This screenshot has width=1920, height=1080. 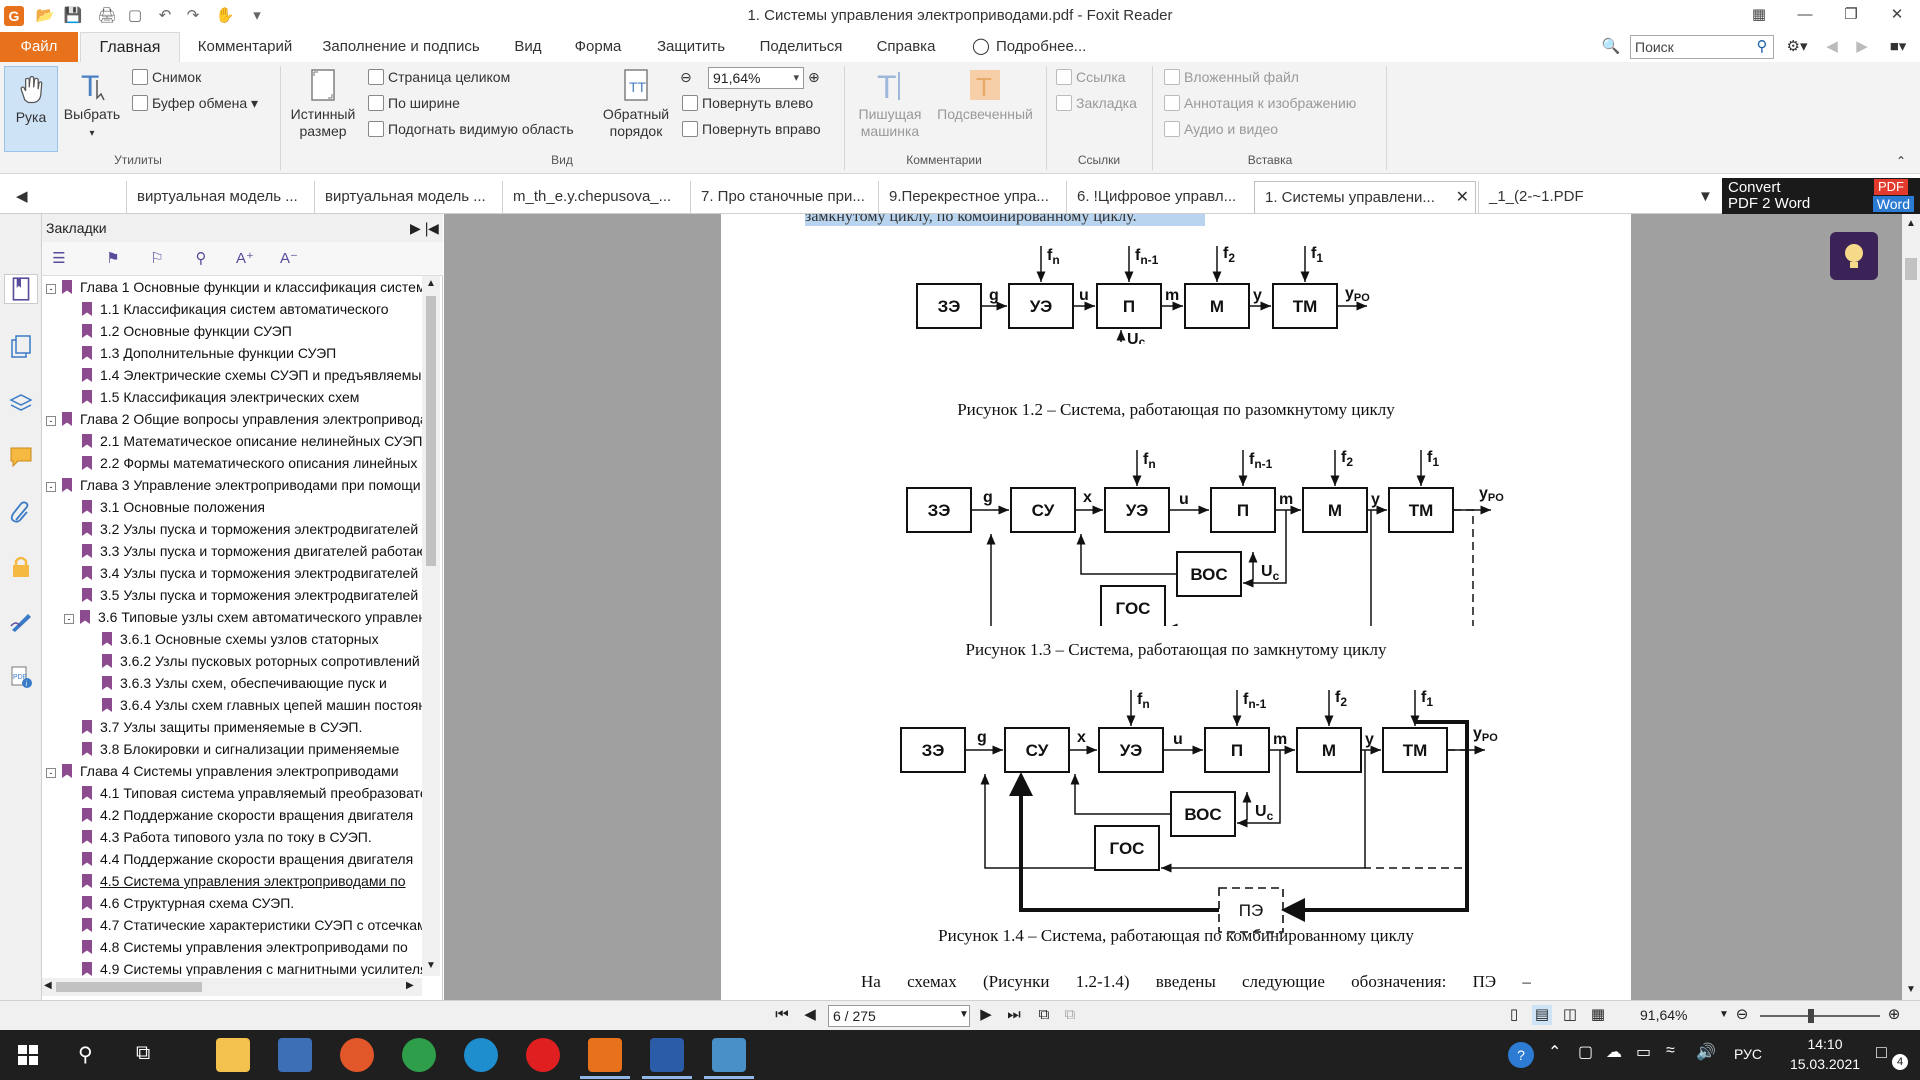 I want to click on bookmark-item: 3.7 Узлы защиты применяемые в СУЭП., so click(x=222, y=727).